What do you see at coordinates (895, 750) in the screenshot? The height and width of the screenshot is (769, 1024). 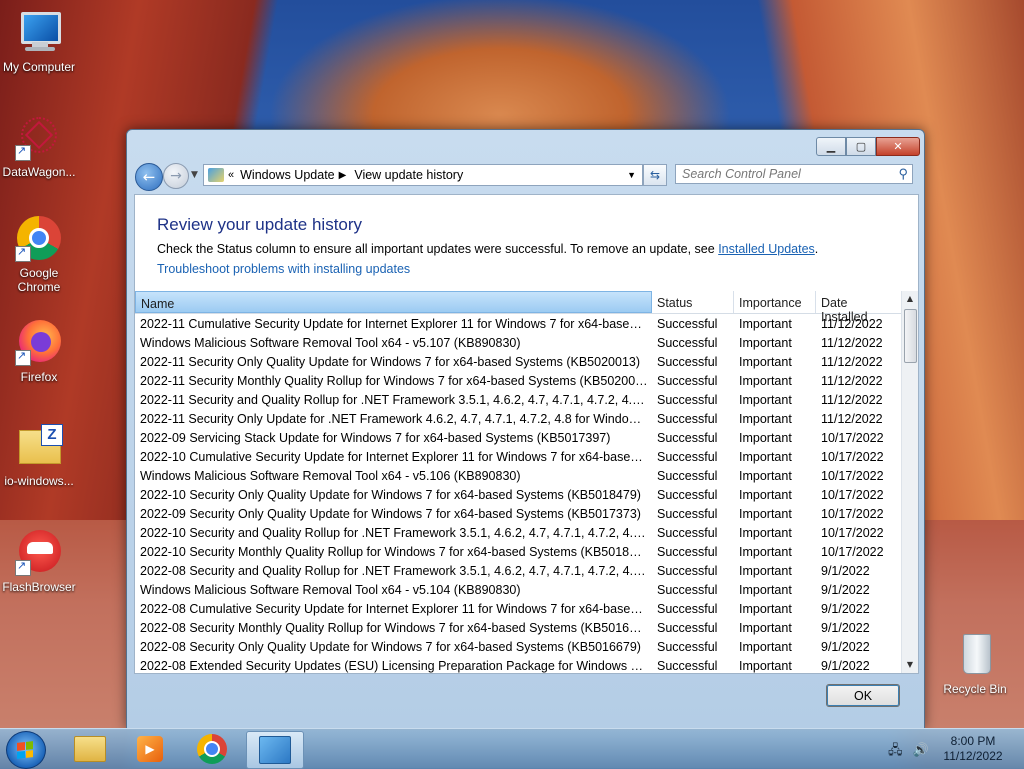 I see `network-icon: 🖧` at bounding box center [895, 750].